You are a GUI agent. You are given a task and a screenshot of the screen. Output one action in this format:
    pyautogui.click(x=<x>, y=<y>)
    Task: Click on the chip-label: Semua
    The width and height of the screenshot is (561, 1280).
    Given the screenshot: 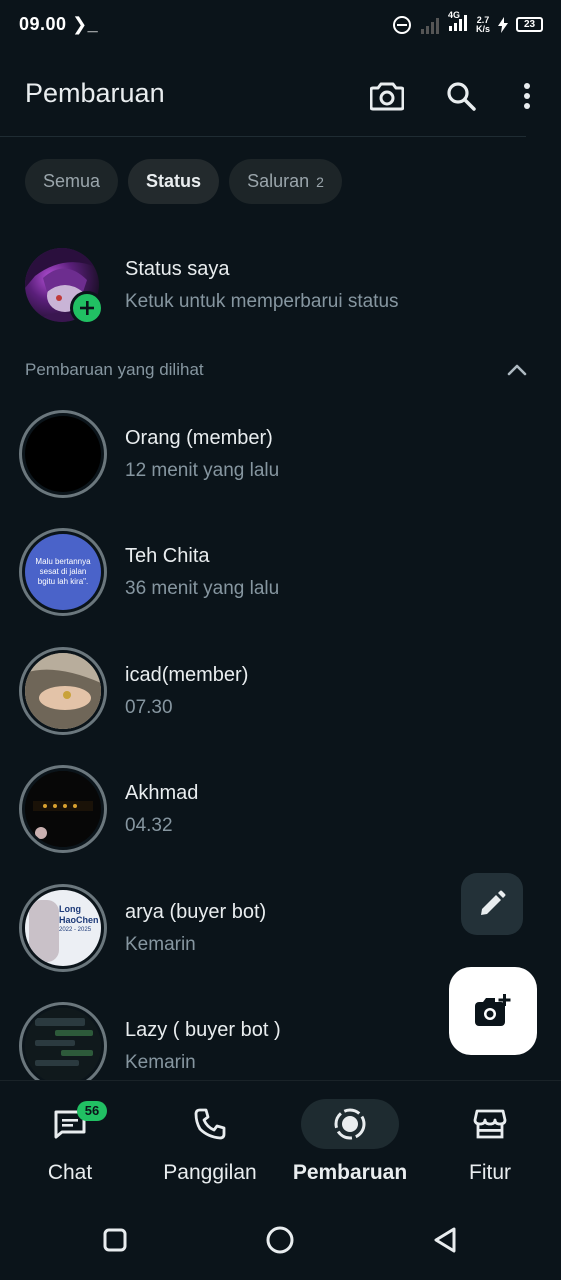 What is the action you would take?
    pyautogui.click(x=72, y=181)
    